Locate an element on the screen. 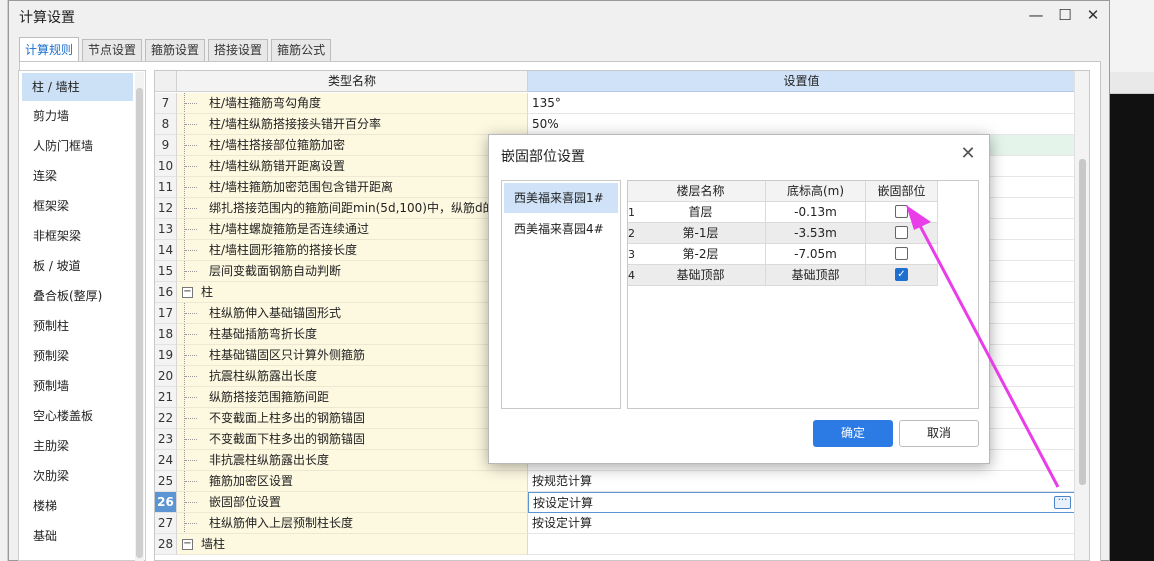 Image resolution: width=1154 pixels, height=561 pixels. grid-scroll-thumb is located at coordinates (1082, 322).